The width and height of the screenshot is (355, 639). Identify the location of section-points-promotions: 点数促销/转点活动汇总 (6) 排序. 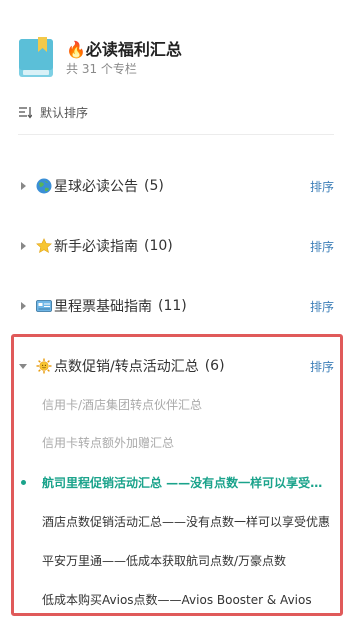
(177, 366).